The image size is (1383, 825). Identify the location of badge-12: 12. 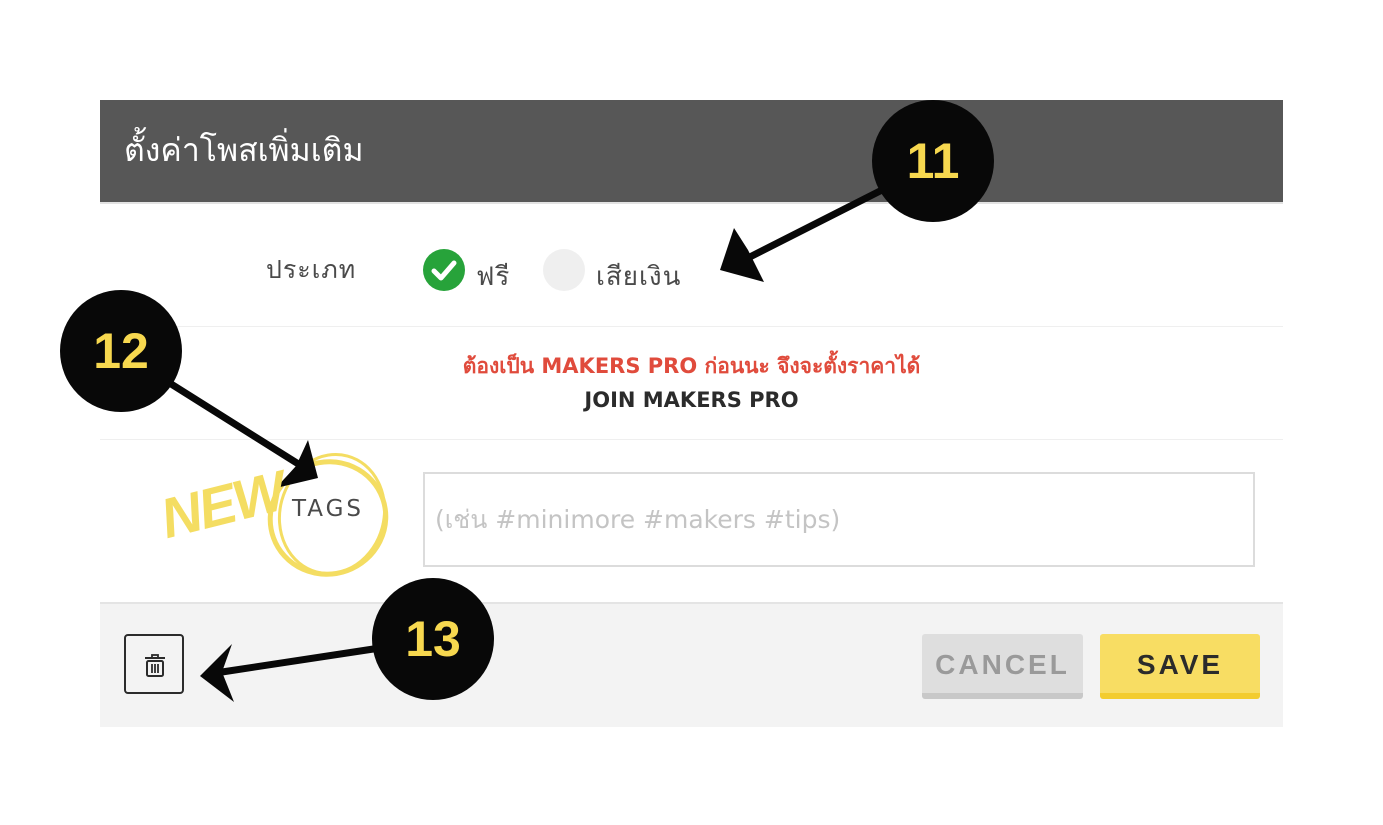
(121, 351).